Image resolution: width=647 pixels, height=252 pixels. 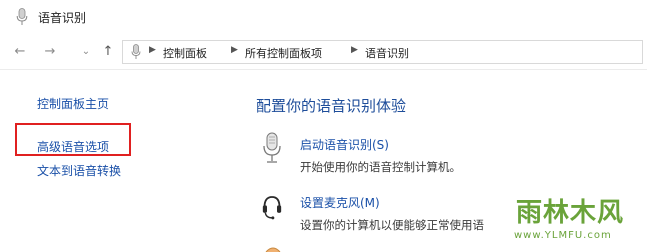 I want to click on chevron-down-icon: ⌄, so click(x=86, y=52).